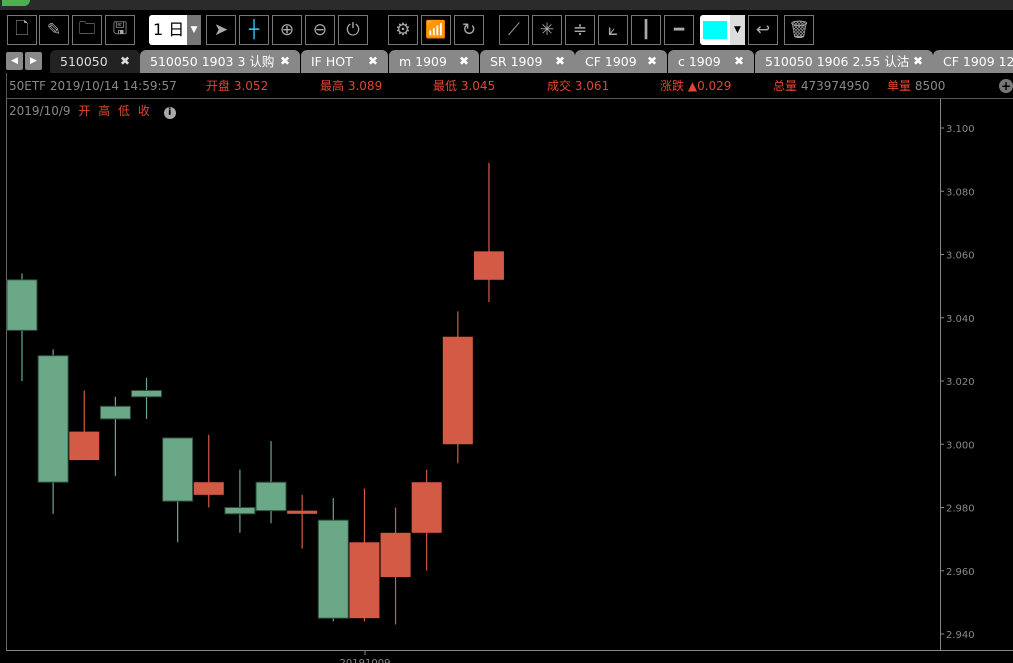 Image resolution: width=1013 pixels, height=663 pixels. I want to click on tab-label: c 1909, so click(699, 61).